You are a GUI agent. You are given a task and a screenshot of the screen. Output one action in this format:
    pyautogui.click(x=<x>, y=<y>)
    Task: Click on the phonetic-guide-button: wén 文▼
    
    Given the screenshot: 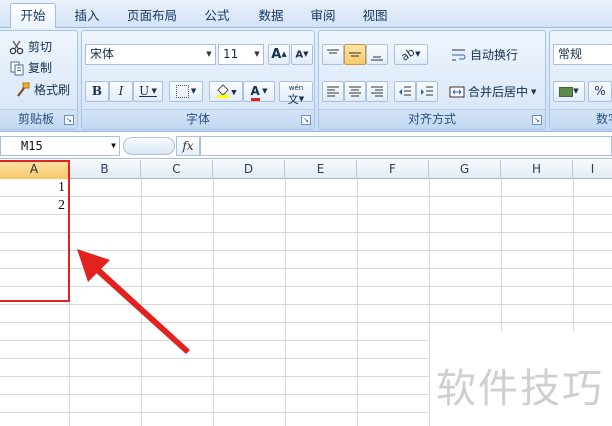 What is the action you would take?
    pyautogui.click(x=296, y=93)
    